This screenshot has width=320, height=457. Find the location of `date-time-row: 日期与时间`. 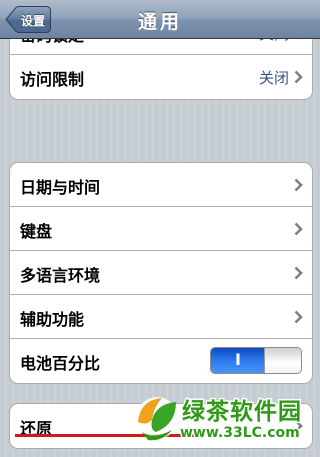

date-time-row: 日期与时间 is located at coordinates (161, 185).